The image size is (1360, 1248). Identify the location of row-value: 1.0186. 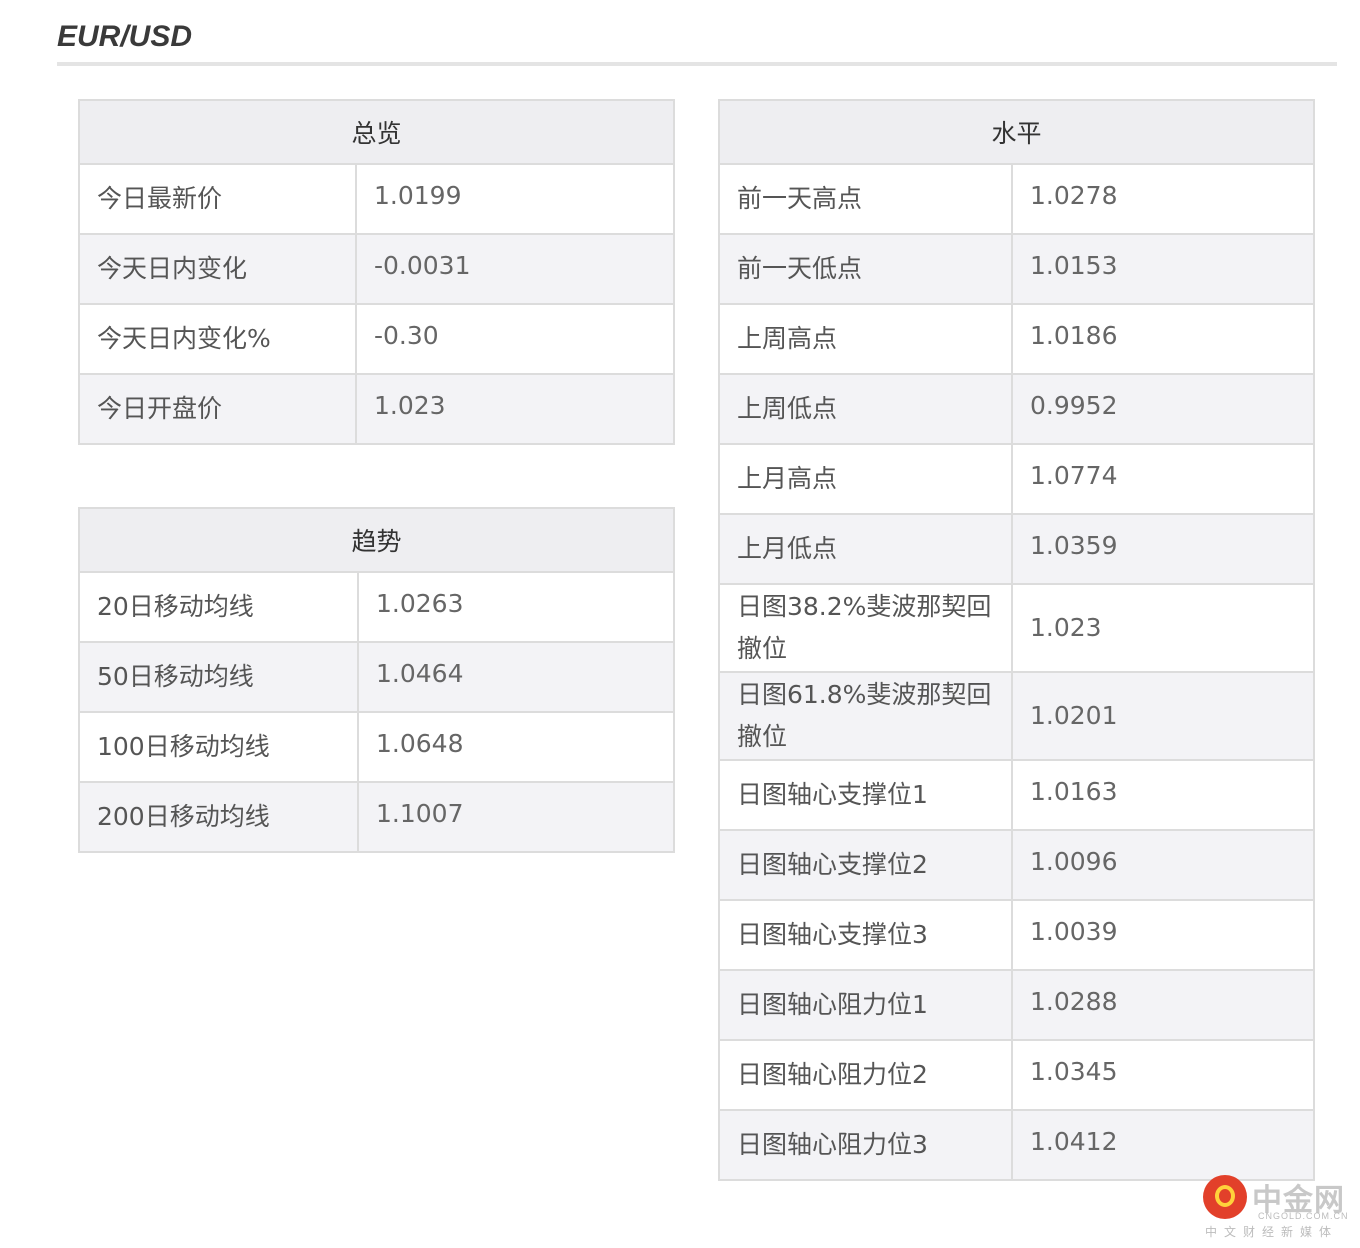
(1162, 338).